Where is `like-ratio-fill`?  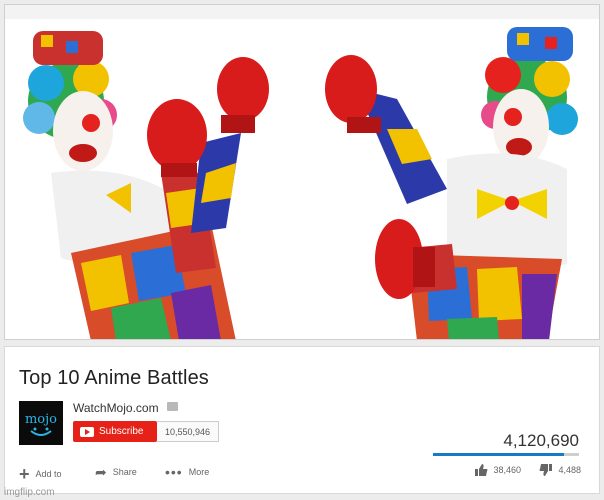 like-ratio-fill is located at coordinates (499, 454).